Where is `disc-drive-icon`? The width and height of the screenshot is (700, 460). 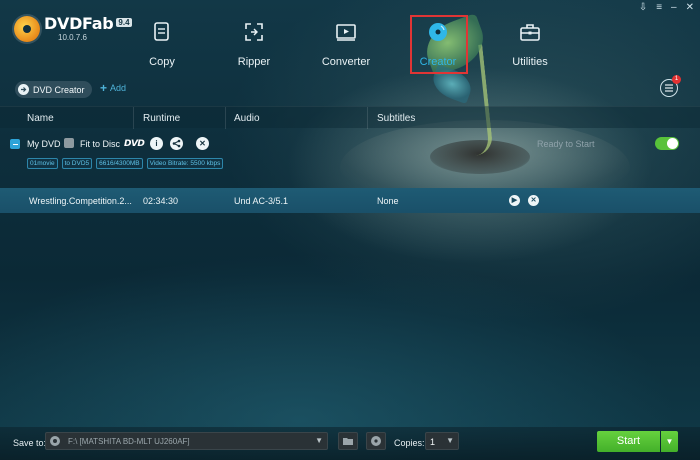
disc-drive-icon is located at coordinates (55, 441).